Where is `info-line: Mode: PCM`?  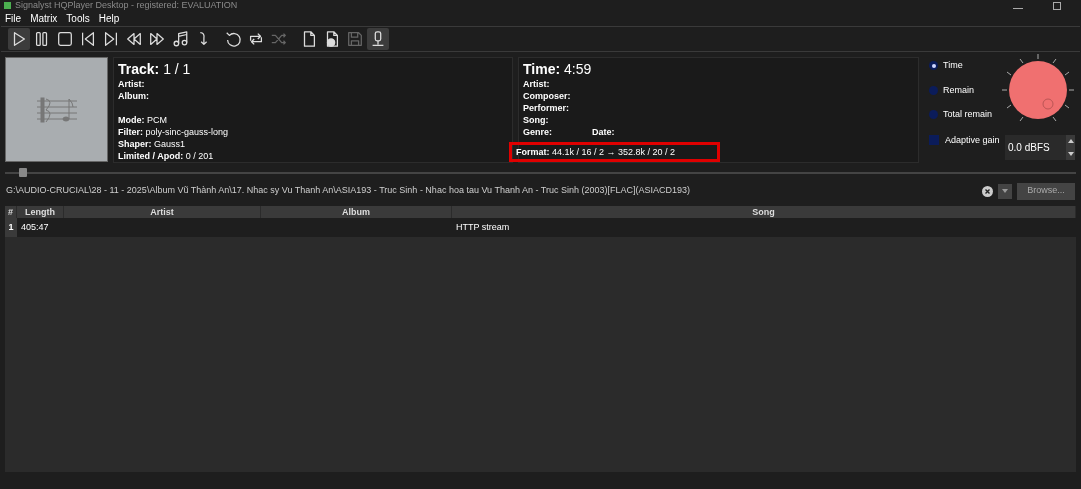 info-line: Mode: PCM is located at coordinates (143, 120).